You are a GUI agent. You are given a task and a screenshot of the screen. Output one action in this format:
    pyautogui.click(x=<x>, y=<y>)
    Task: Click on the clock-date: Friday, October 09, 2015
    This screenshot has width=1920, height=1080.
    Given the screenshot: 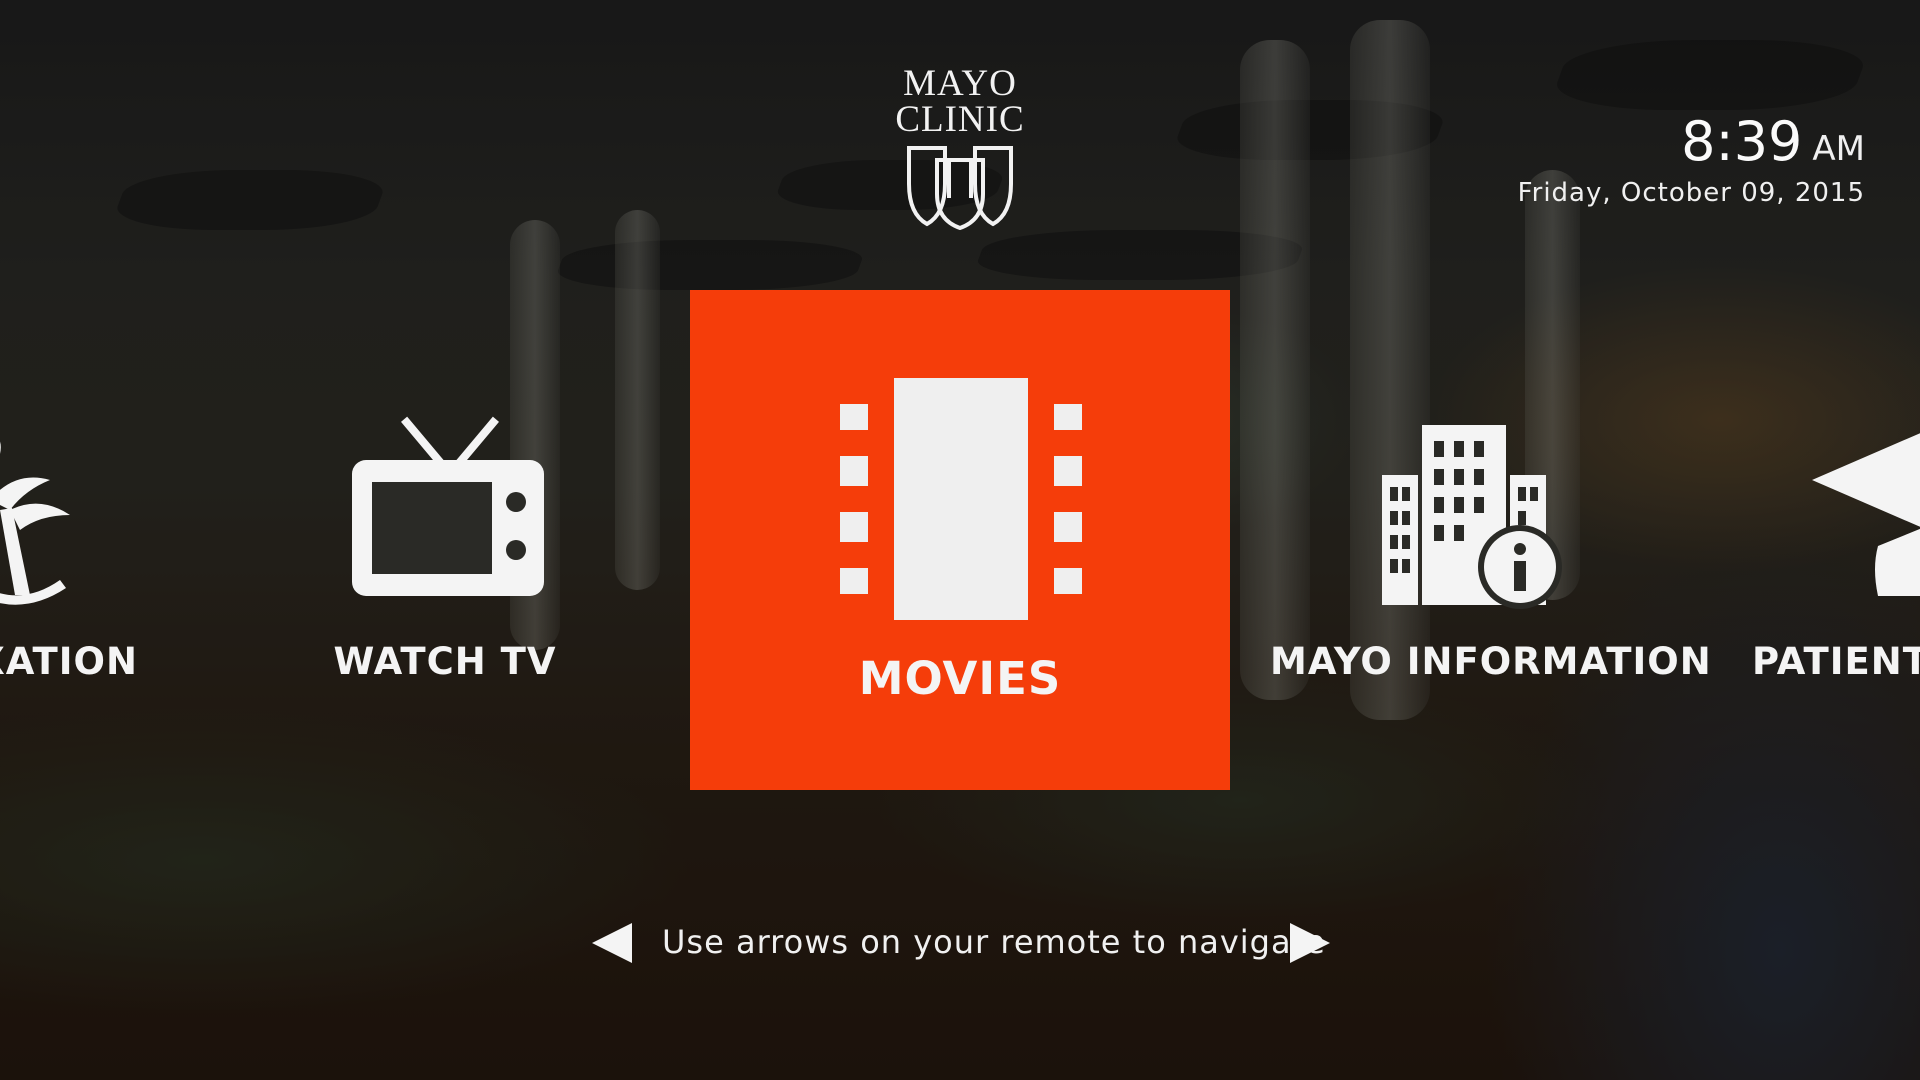 What is the action you would take?
    pyautogui.click(x=1691, y=193)
    